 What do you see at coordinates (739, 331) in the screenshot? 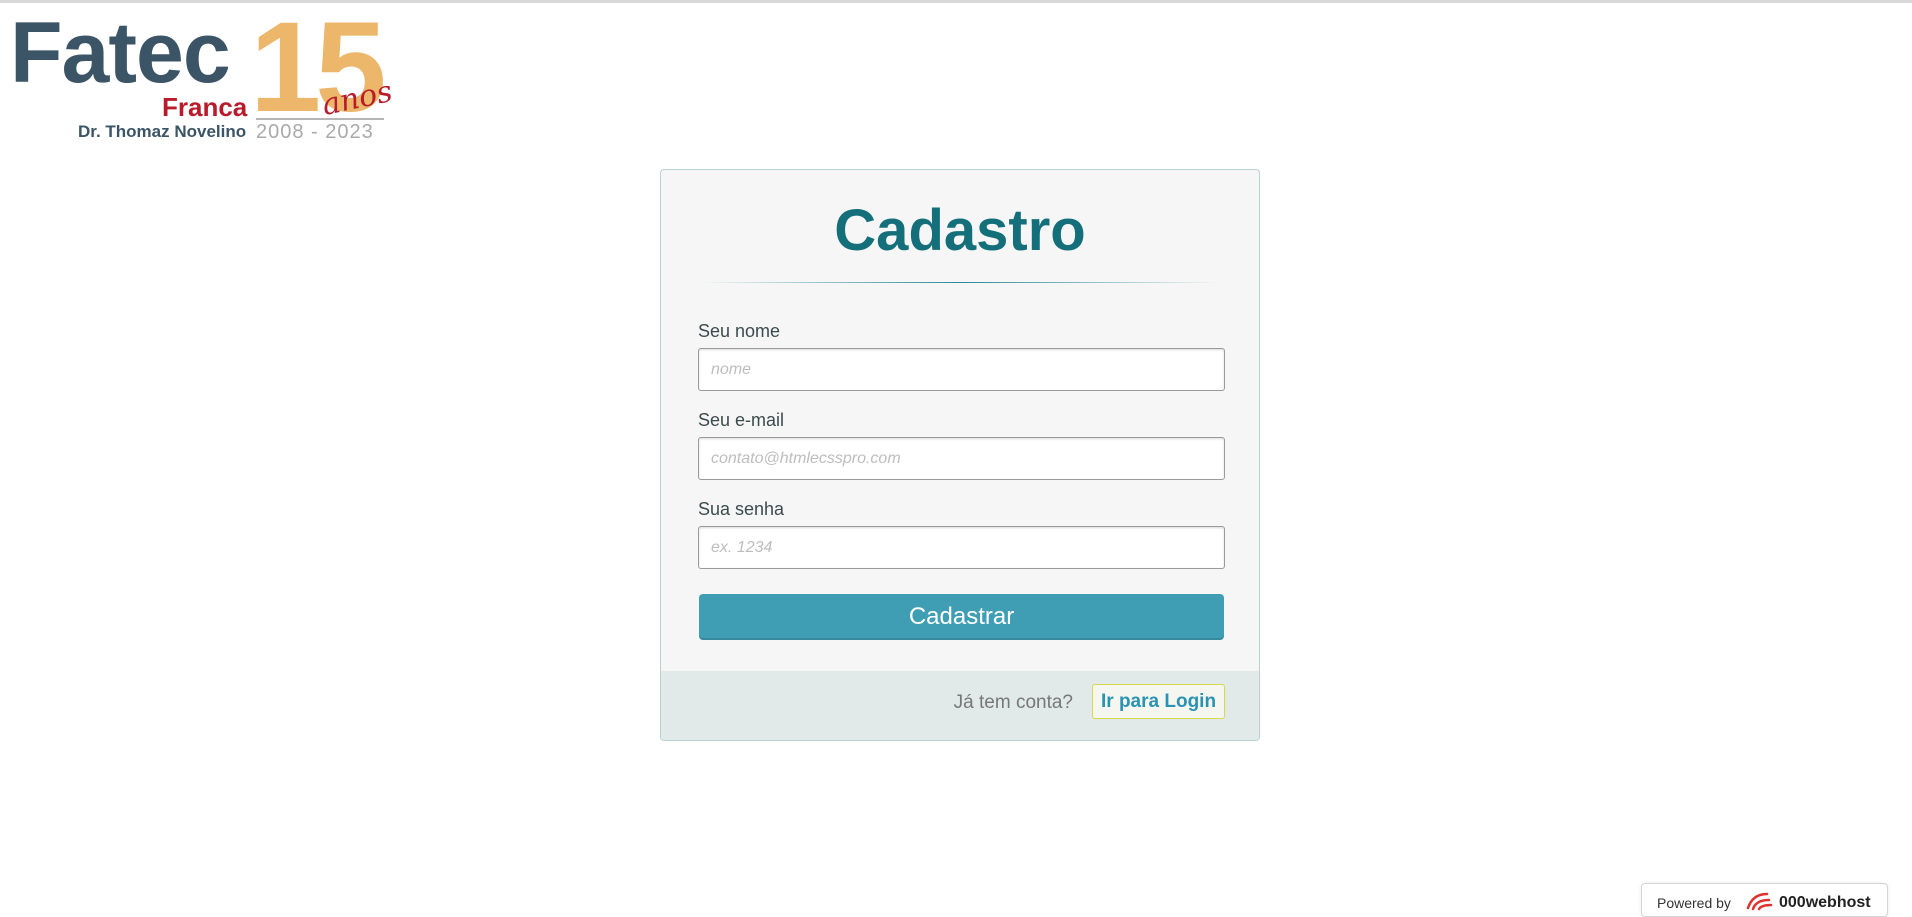
I see `name-label: Seu nome` at bounding box center [739, 331].